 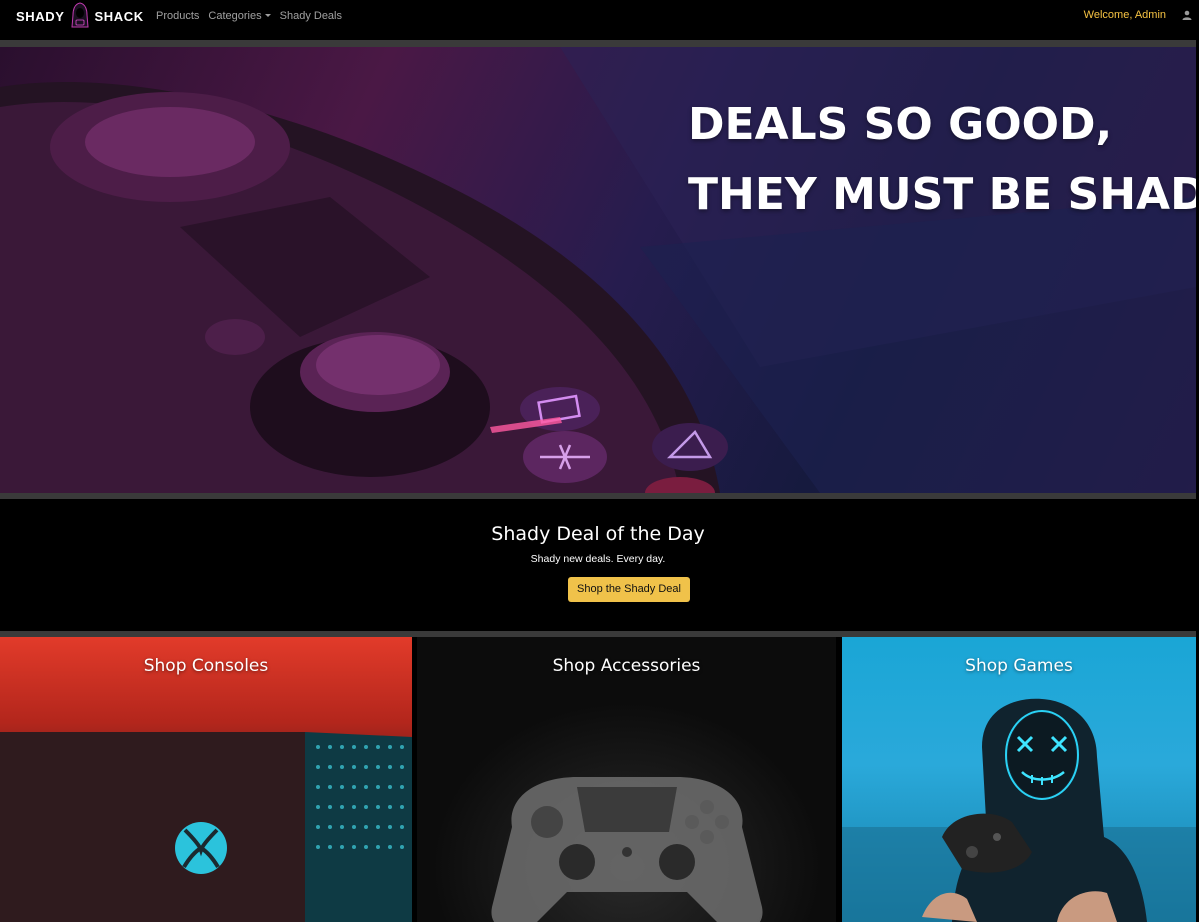 What do you see at coordinates (900, 124) in the screenshot?
I see `hero-heading-line1: DEALS SO GOOD,` at bounding box center [900, 124].